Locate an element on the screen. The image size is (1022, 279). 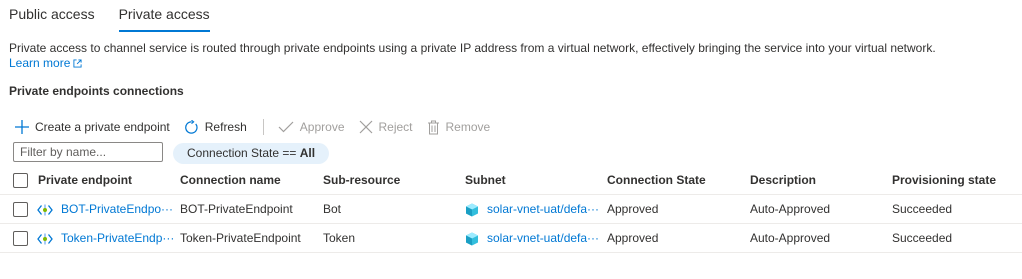
section-title: Private endpoints connections is located at coordinates (96, 91).